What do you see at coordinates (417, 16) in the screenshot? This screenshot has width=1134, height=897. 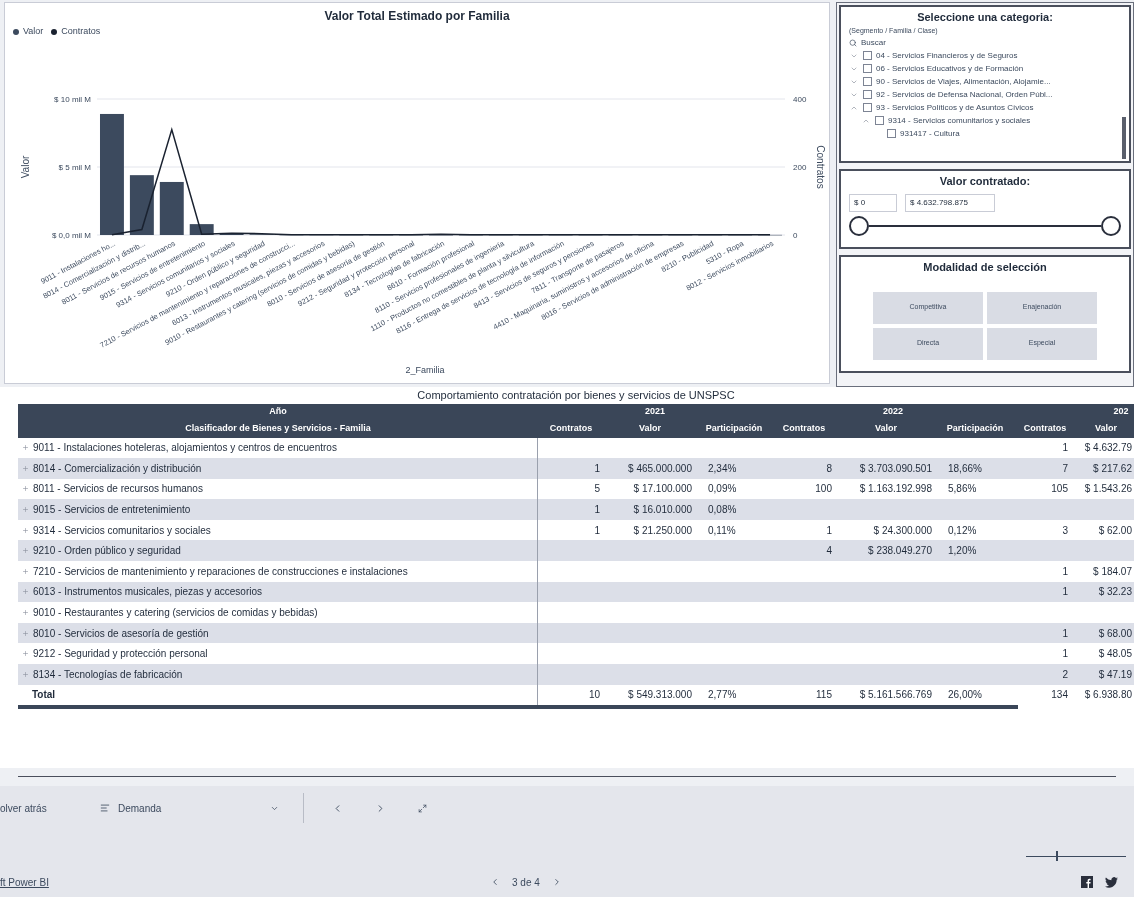 I see `chart-title: Valor Total Estimado por Familia` at bounding box center [417, 16].